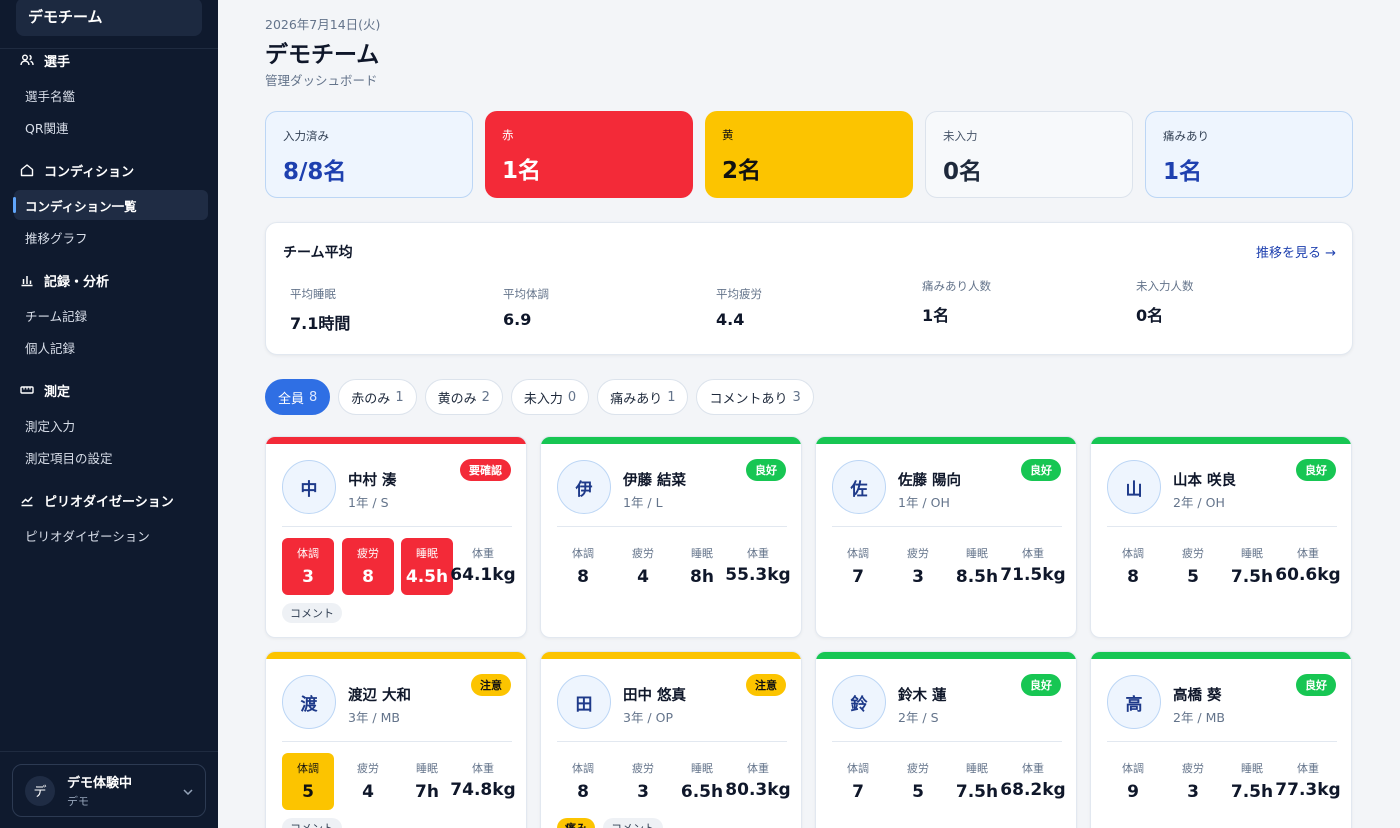 This screenshot has height=828, width=1400. I want to click on metric-value: 8h, so click(702, 577).